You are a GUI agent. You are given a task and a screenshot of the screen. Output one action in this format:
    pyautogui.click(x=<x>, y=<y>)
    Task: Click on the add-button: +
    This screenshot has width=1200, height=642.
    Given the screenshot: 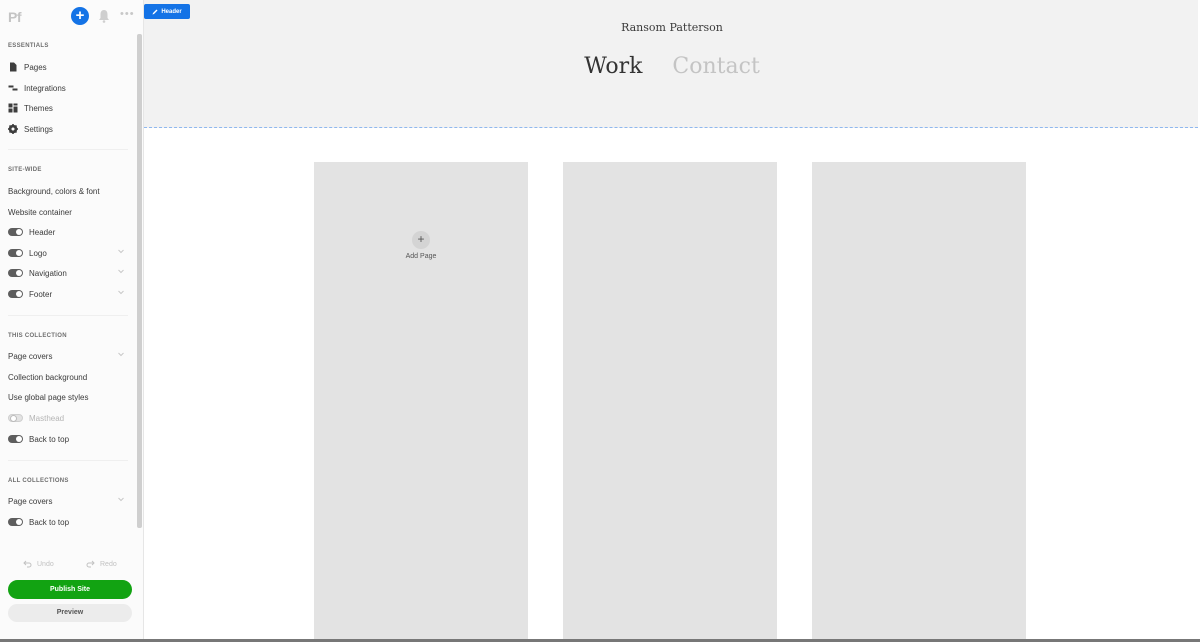 What is the action you would take?
    pyautogui.click(x=80, y=16)
    